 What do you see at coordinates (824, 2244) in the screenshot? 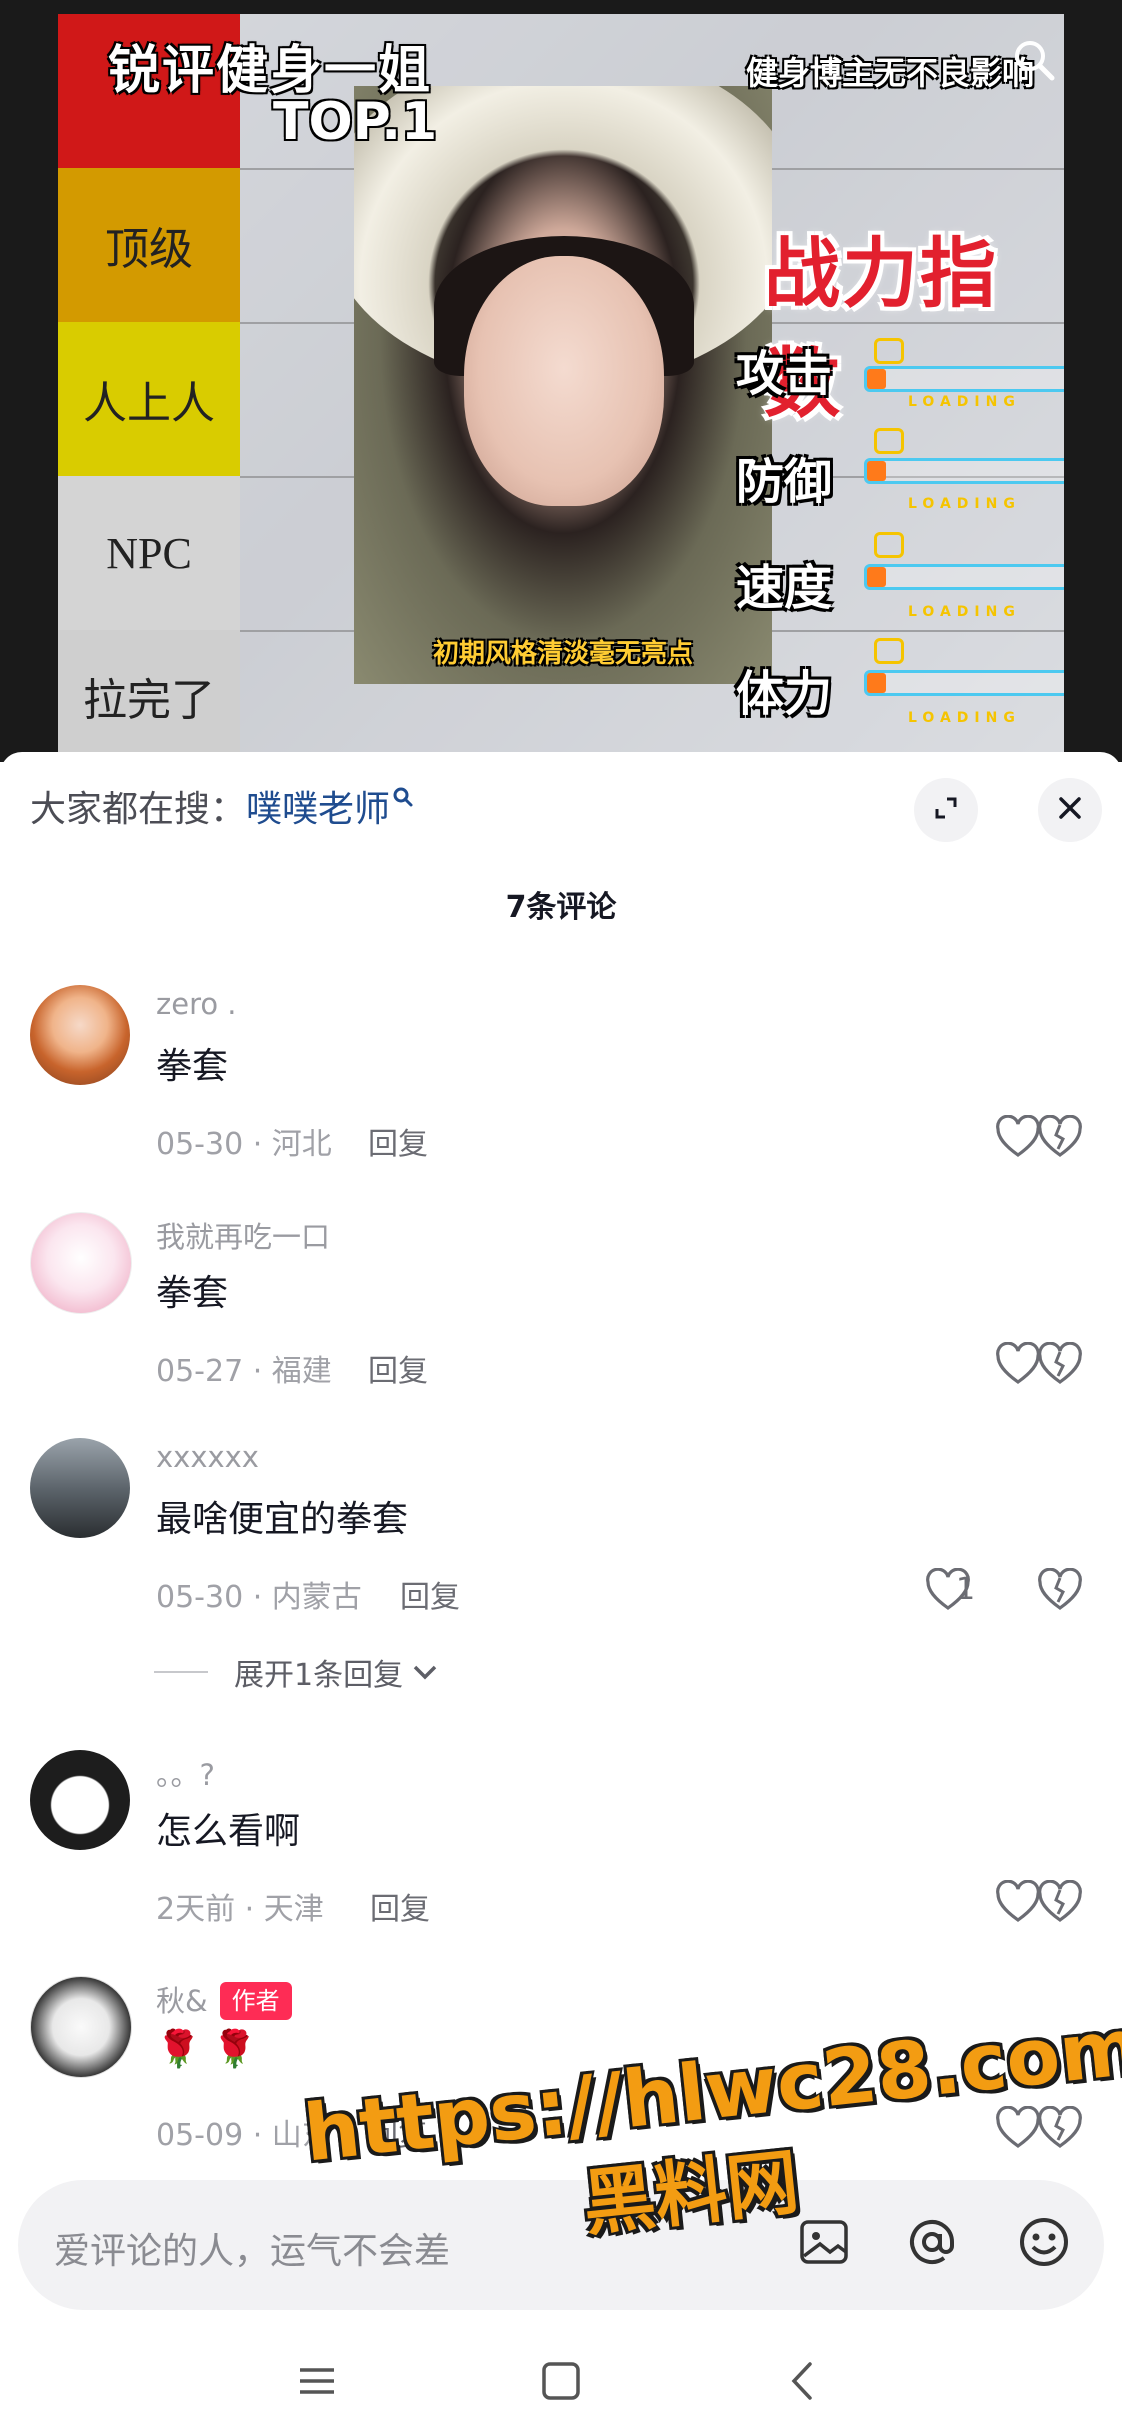
I see `image-icon` at bounding box center [824, 2244].